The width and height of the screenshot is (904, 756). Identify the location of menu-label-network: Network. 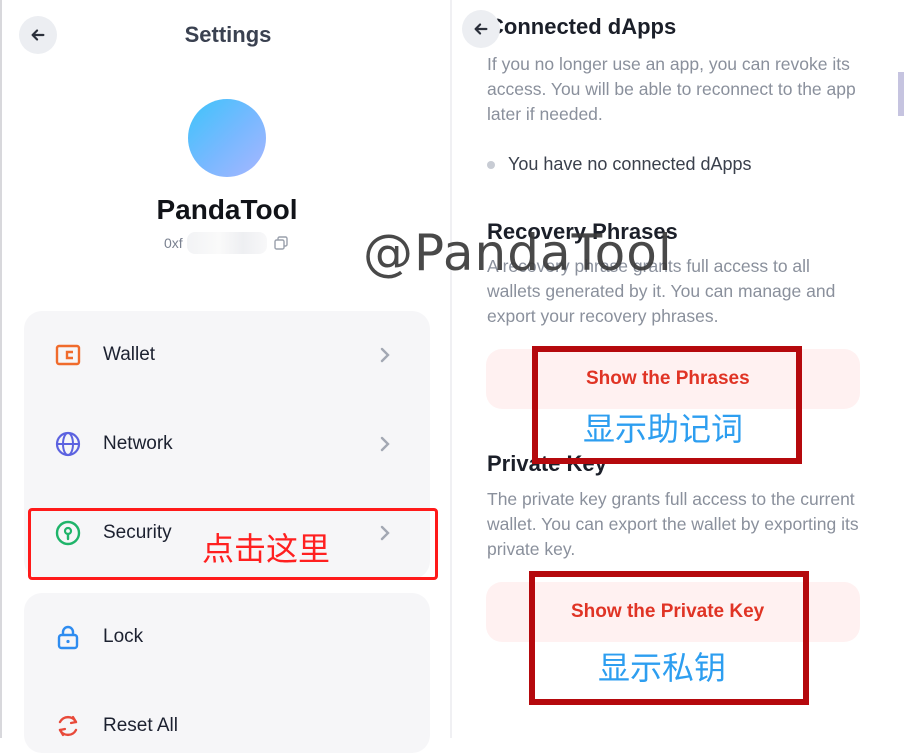
(138, 443).